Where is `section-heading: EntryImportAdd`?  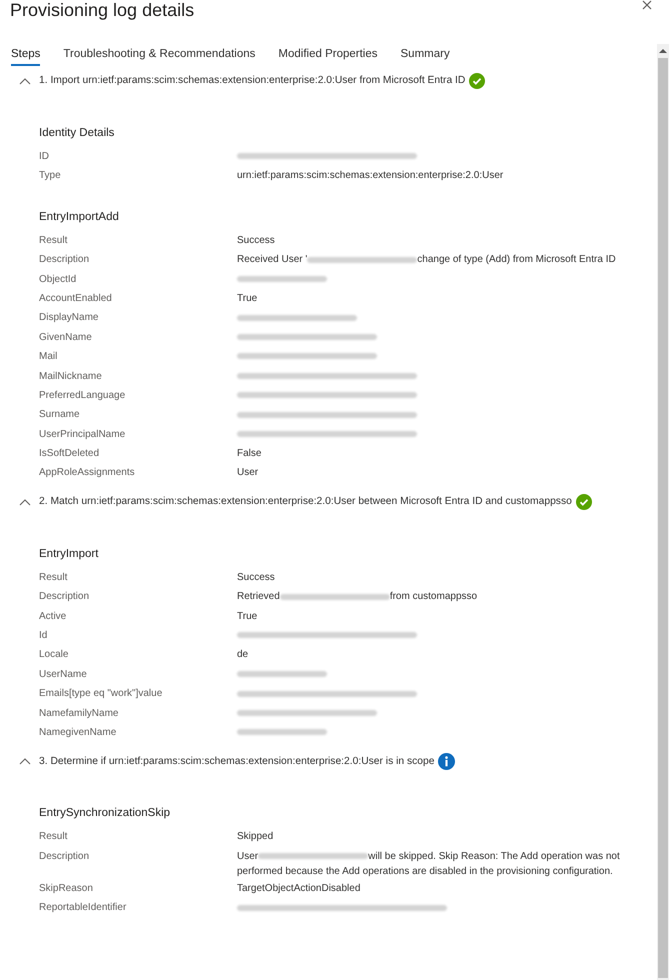
section-heading: EntryImportAdd is located at coordinates (79, 217).